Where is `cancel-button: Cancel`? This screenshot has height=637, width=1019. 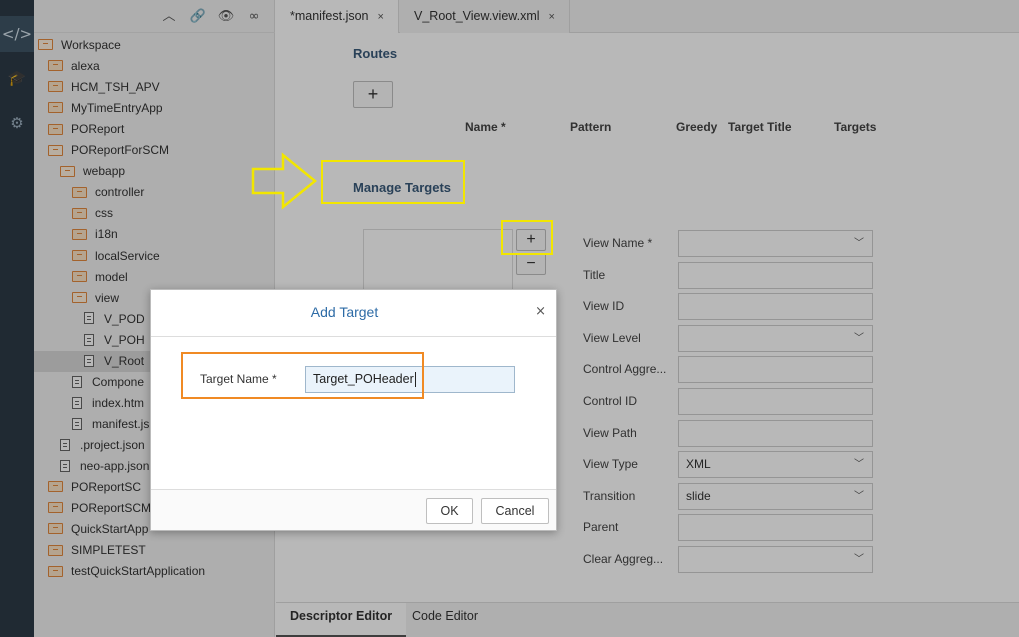
cancel-button: Cancel is located at coordinates (515, 511).